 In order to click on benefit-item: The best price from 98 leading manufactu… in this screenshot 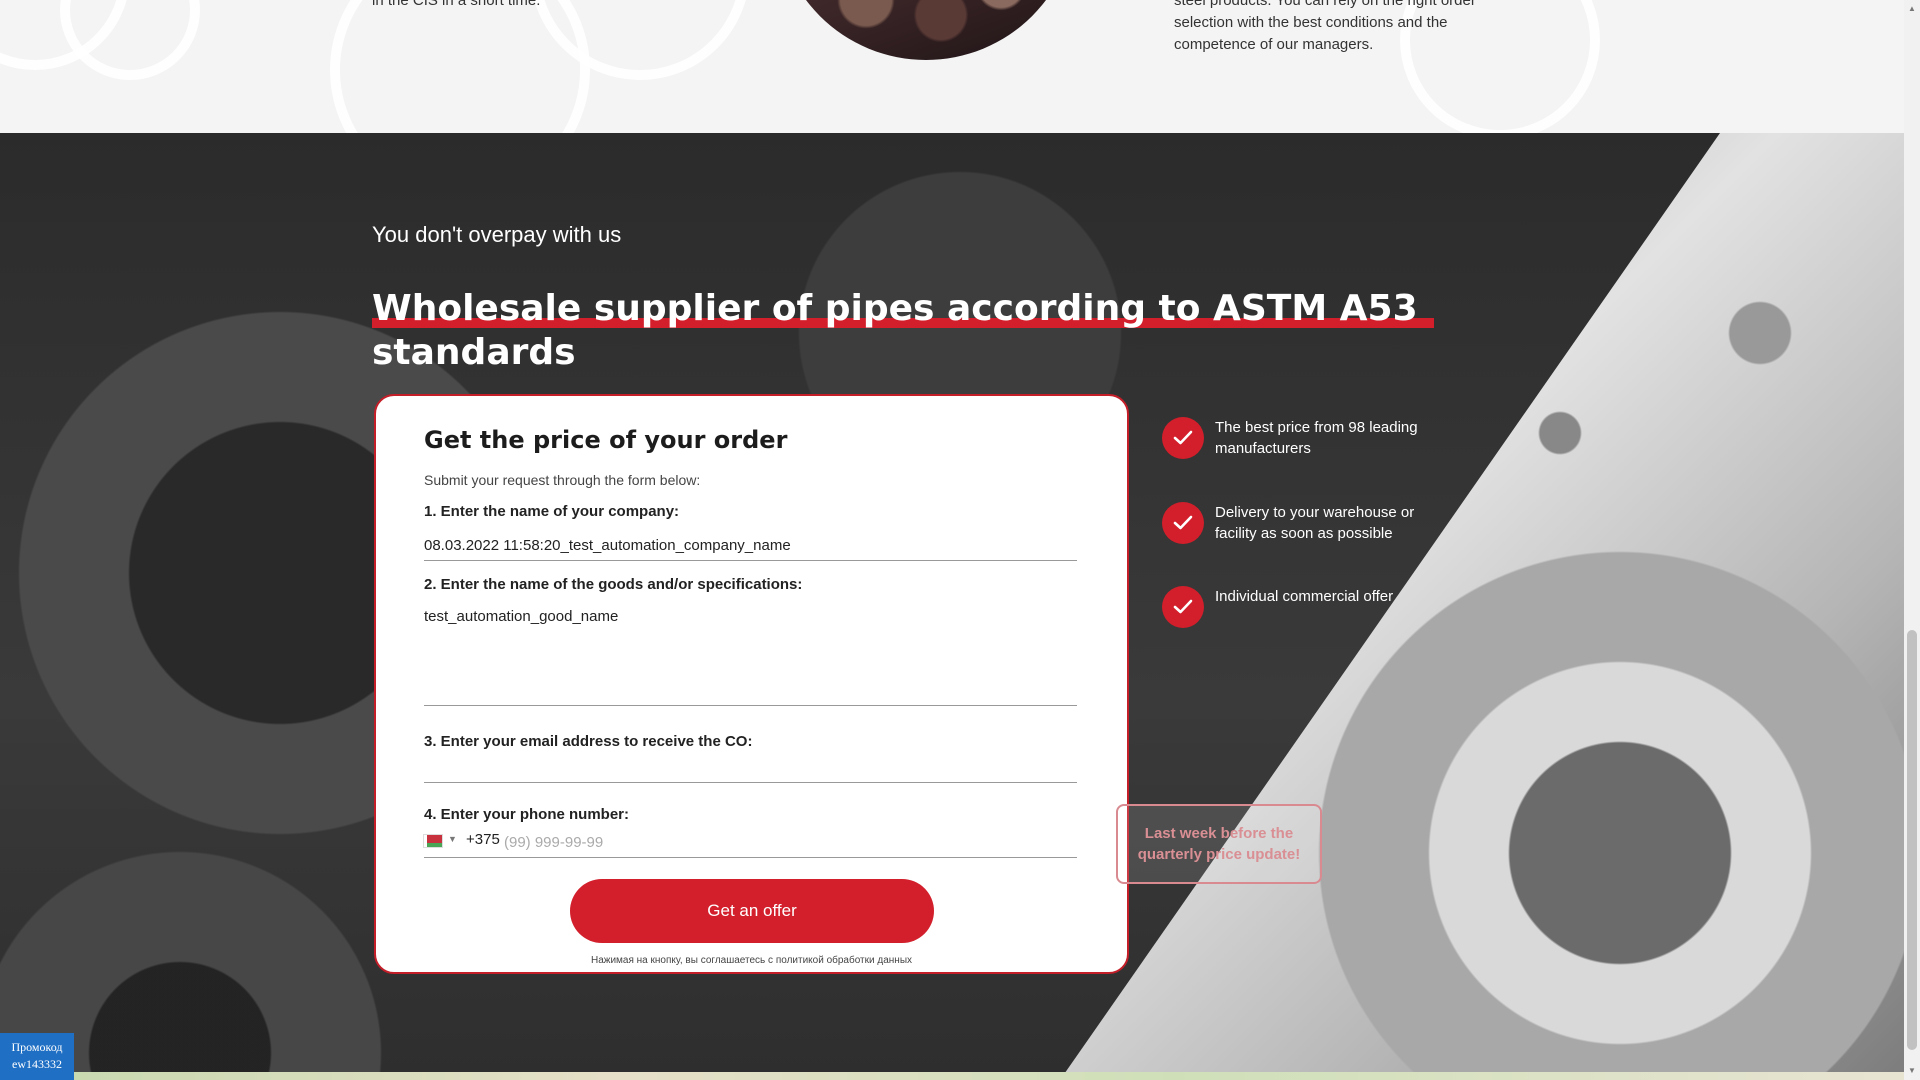, I will do `click(1312, 439)`.